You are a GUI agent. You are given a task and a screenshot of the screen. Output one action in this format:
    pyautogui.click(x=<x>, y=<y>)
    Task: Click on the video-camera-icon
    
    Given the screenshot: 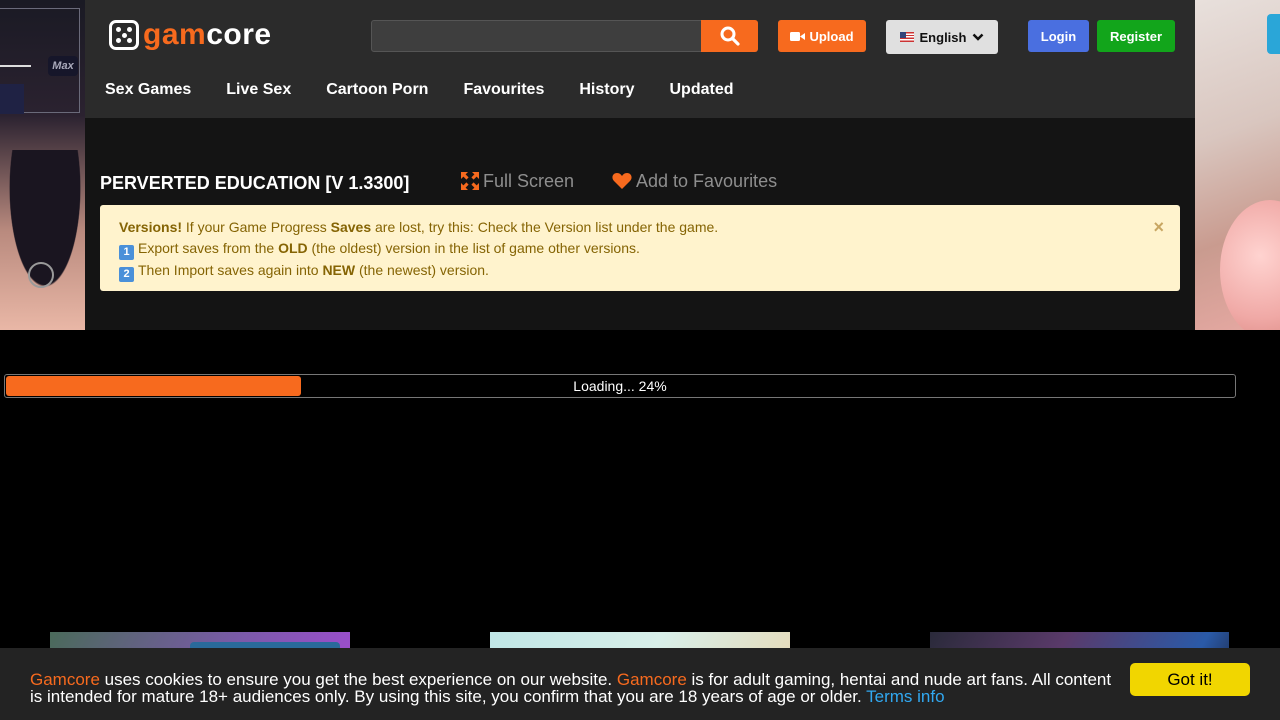 What is the action you would take?
    pyautogui.click(x=798, y=36)
    